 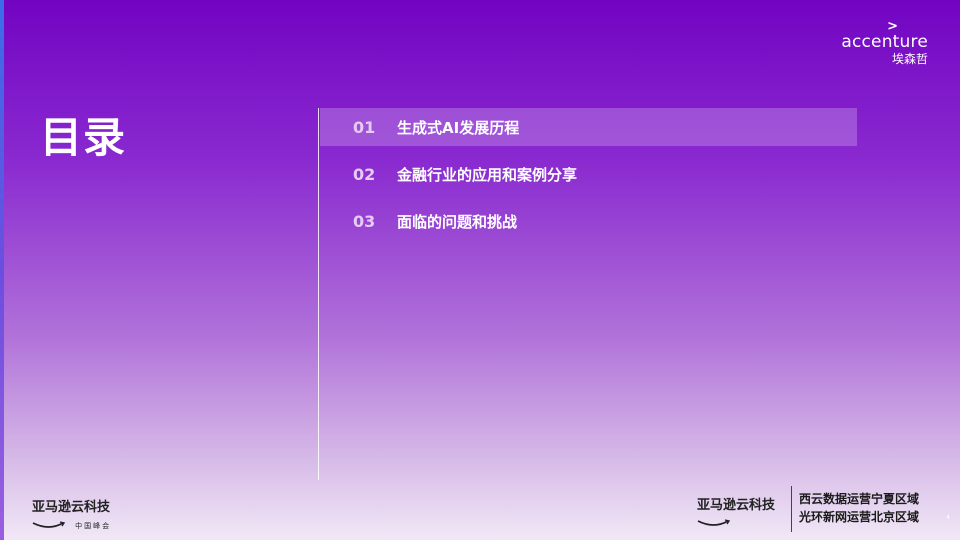 I want to click on aws-summit-sub: 中国峰会, so click(x=93, y=525).